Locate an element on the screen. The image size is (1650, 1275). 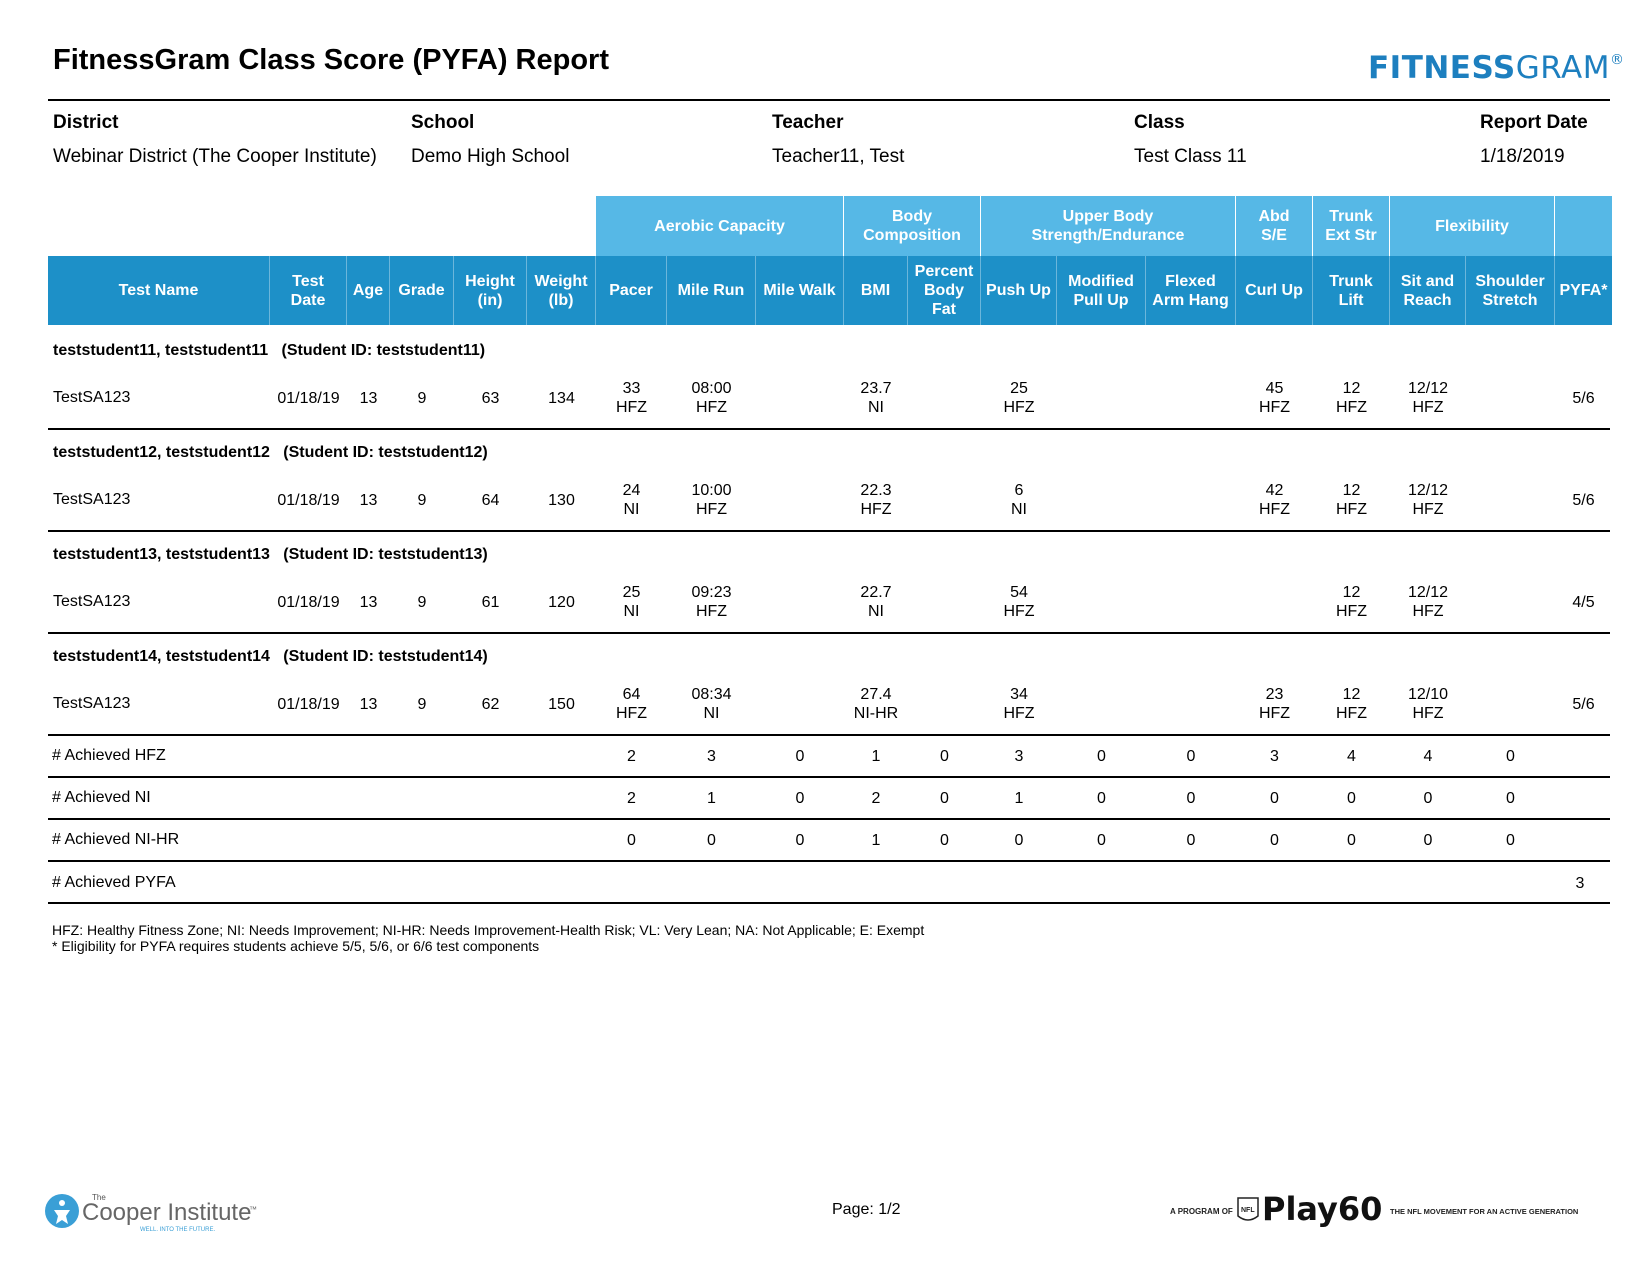
col-flexed-arm-hang: Flexed Arm Hang is located at coordinates (1191, 290).